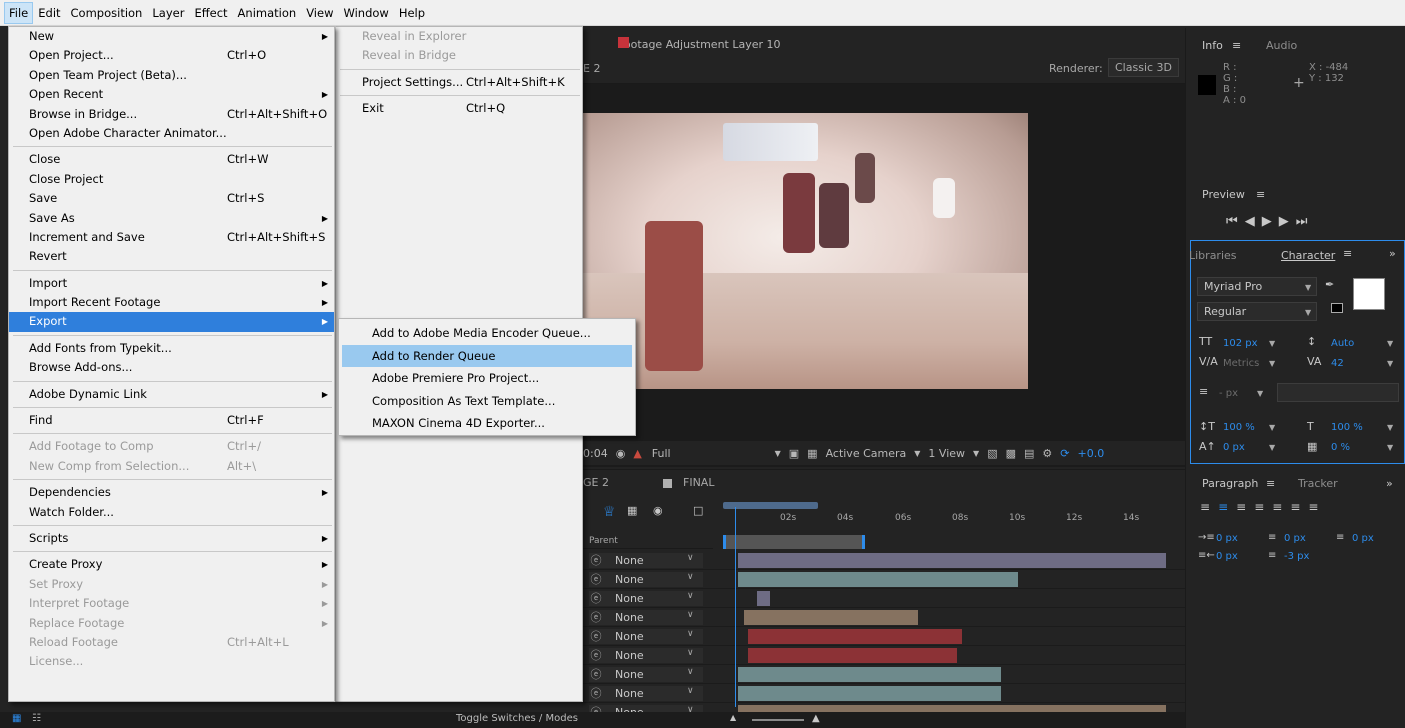  What do you see at coordinates (1363, 538) in the screenshot?
I see `indent-right-value: 0 px` at bounding box center [1363, 538].